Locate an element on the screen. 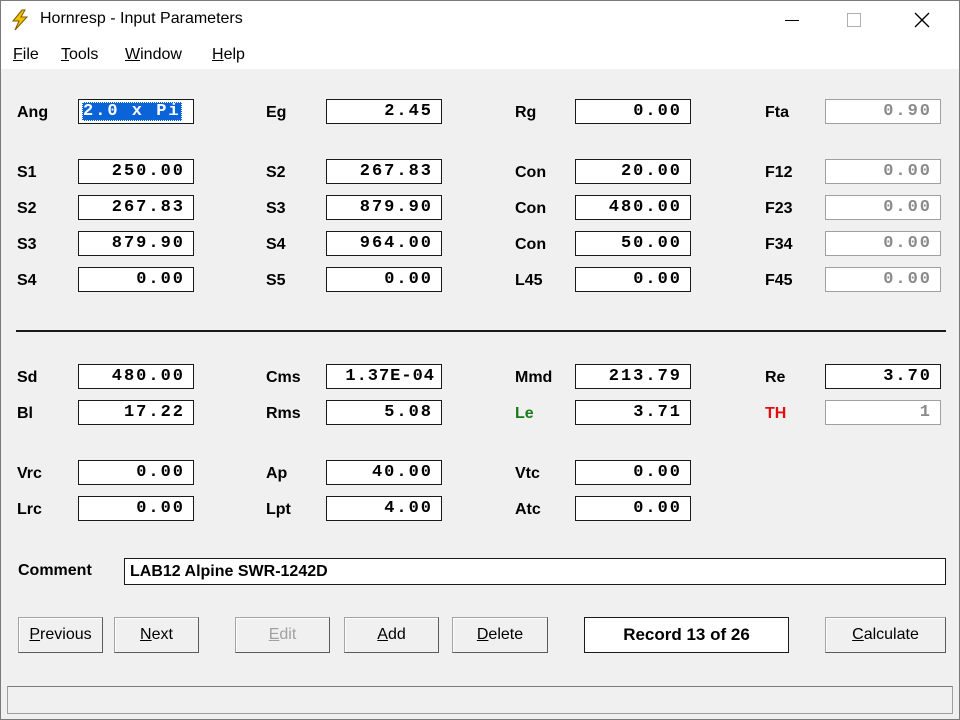 The image size is (960, 720). f45-field: 0.00 is located at coordinates (883, 279).